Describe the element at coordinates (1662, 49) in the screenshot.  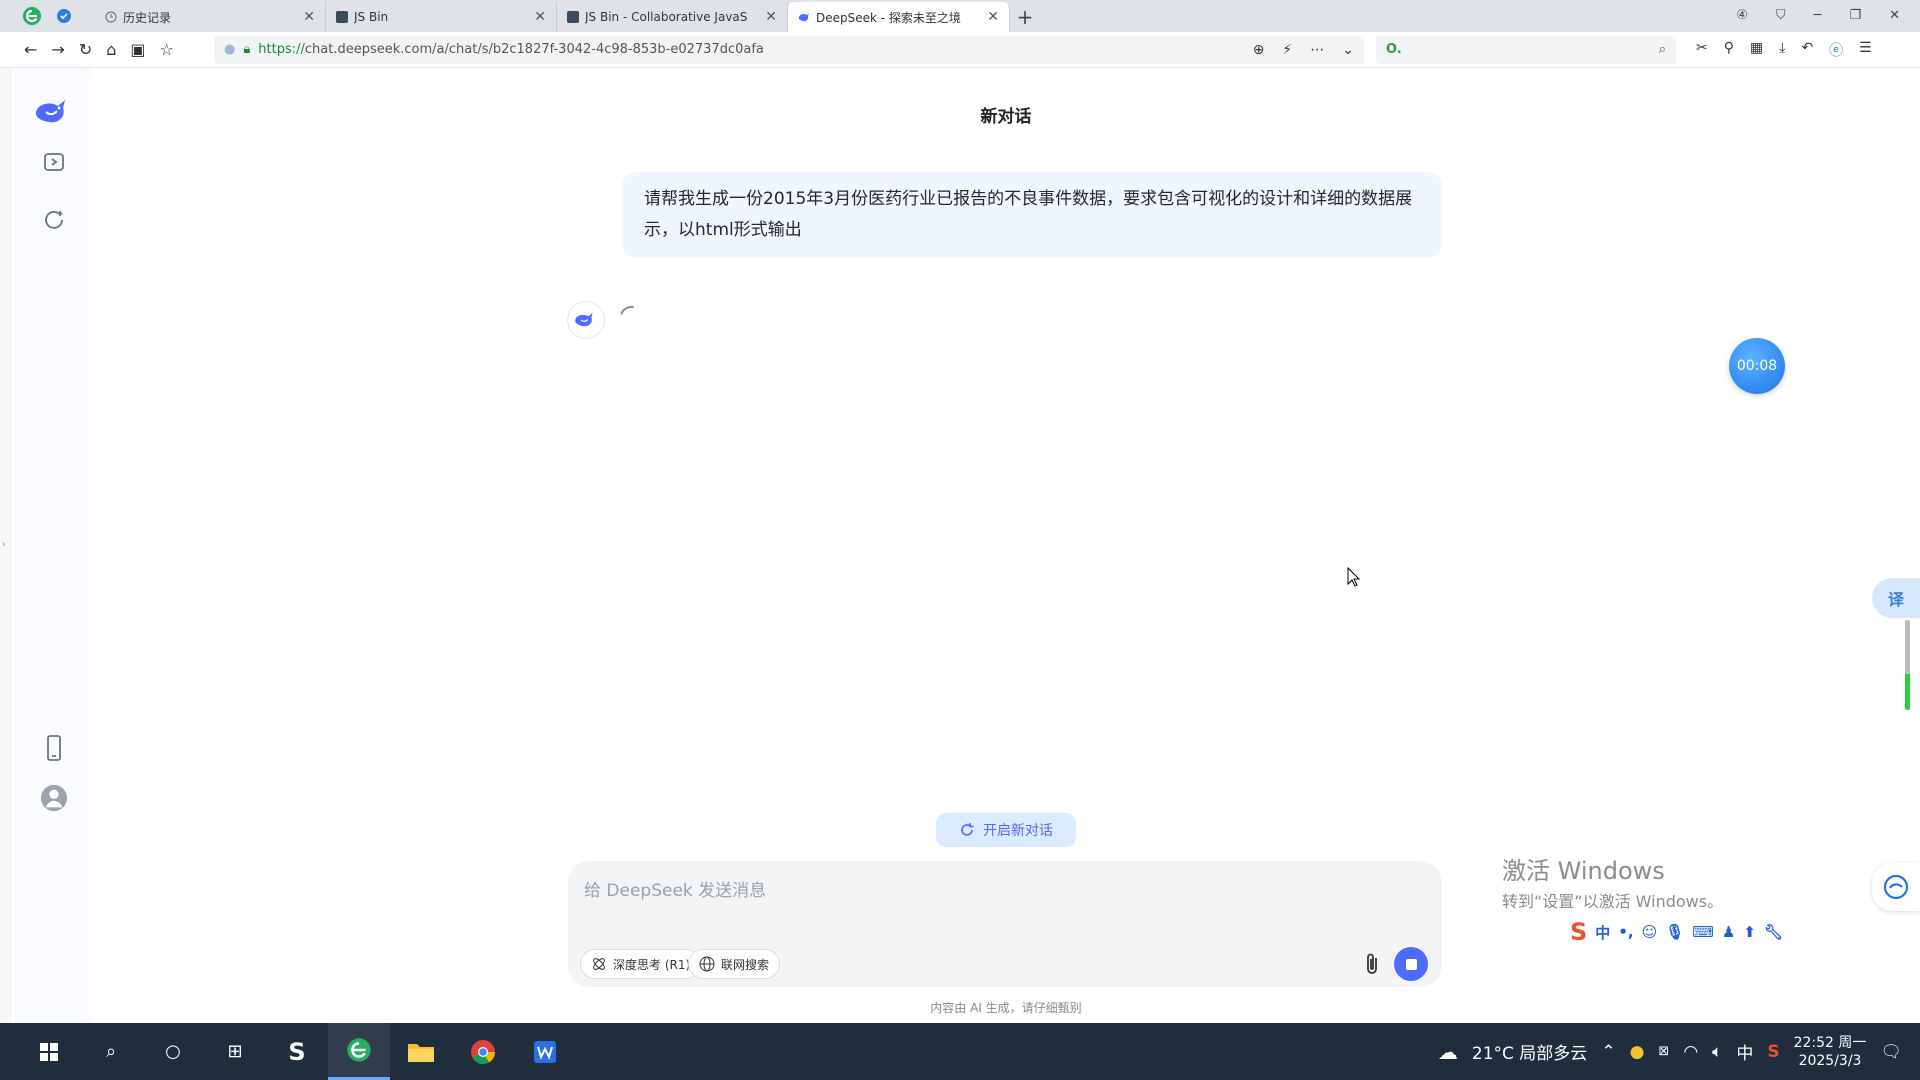
I see `search-icon: ⌕` at that location.